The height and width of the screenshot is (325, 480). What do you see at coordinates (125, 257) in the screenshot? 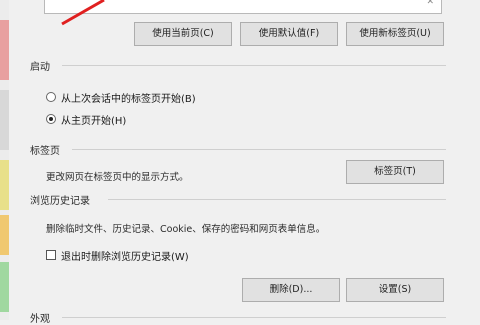
I see `delete-on-exit-label: 退出时删除浏览历史记录(W)` at bounding box center [125, 257].